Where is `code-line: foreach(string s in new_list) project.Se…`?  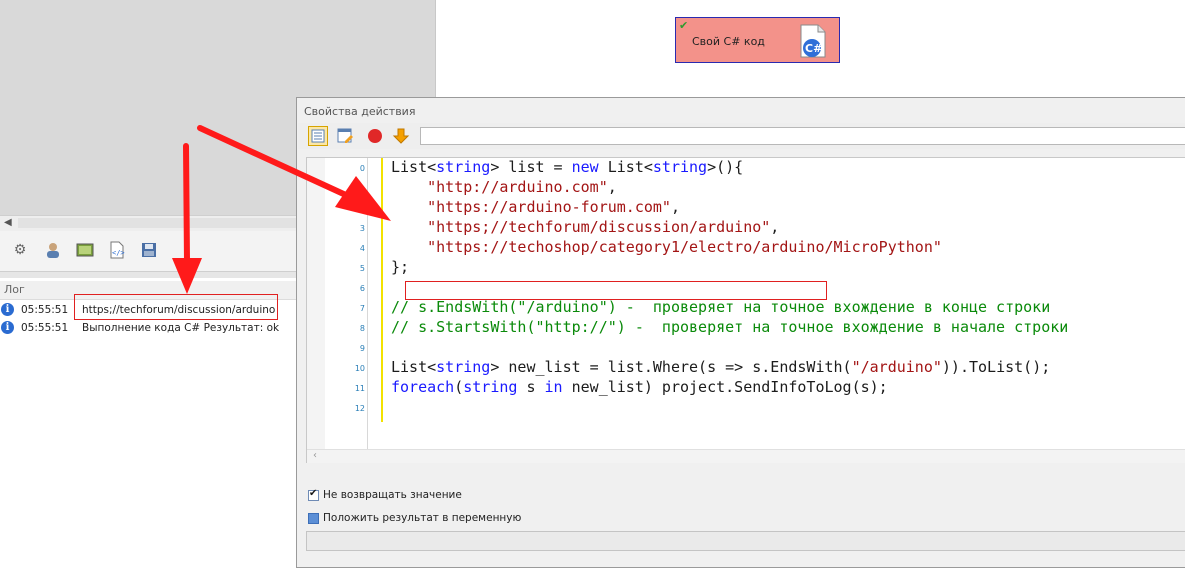 code-line: foreach(string s in new_list) project.Se… is located at coordinates (639, 387).